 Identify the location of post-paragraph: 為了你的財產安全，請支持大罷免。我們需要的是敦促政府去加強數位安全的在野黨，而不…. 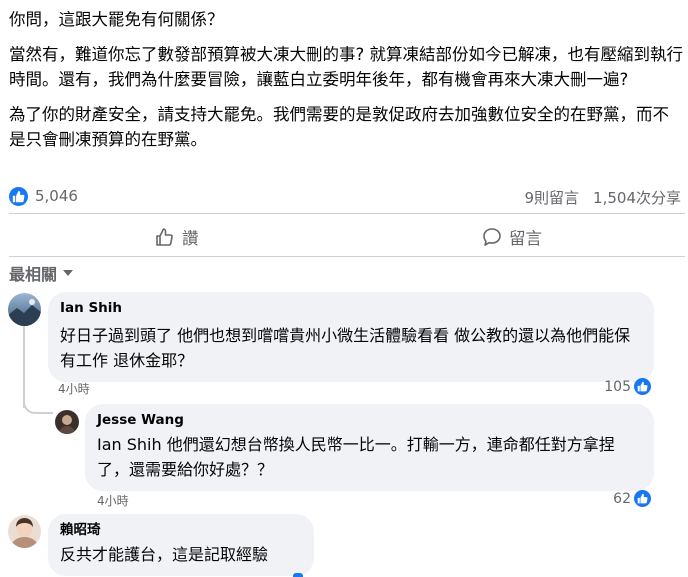
(339, 127).